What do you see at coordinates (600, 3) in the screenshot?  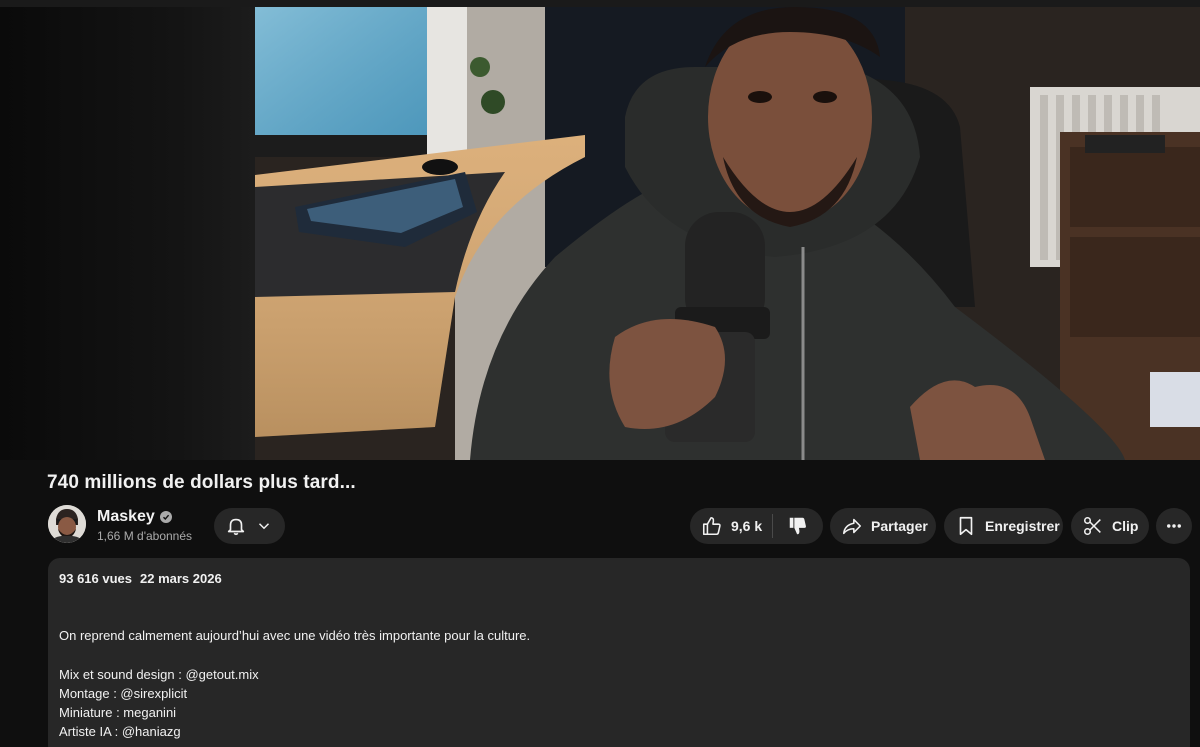 I see `top-bar` at bounding box center [600, 3].